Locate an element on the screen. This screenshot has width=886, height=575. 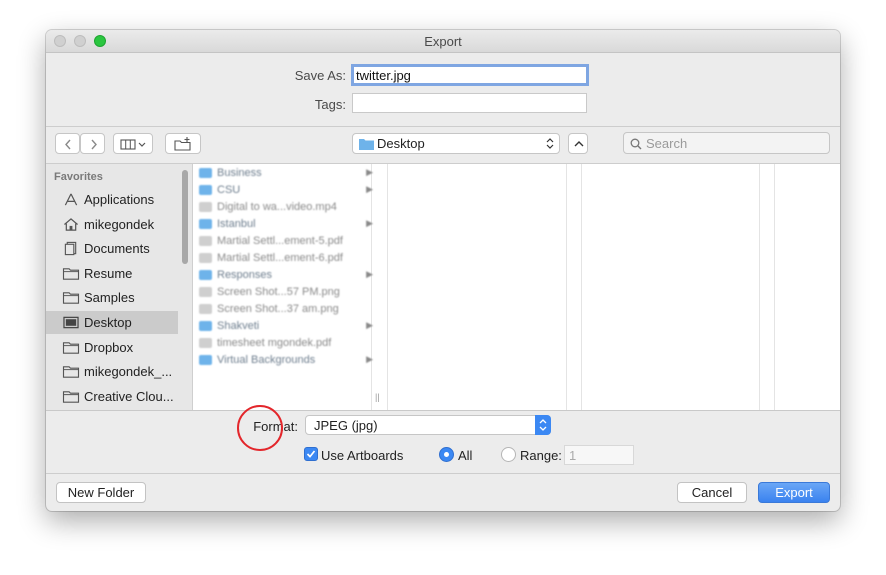
annotation-circle is located at coordinates (260, 428).